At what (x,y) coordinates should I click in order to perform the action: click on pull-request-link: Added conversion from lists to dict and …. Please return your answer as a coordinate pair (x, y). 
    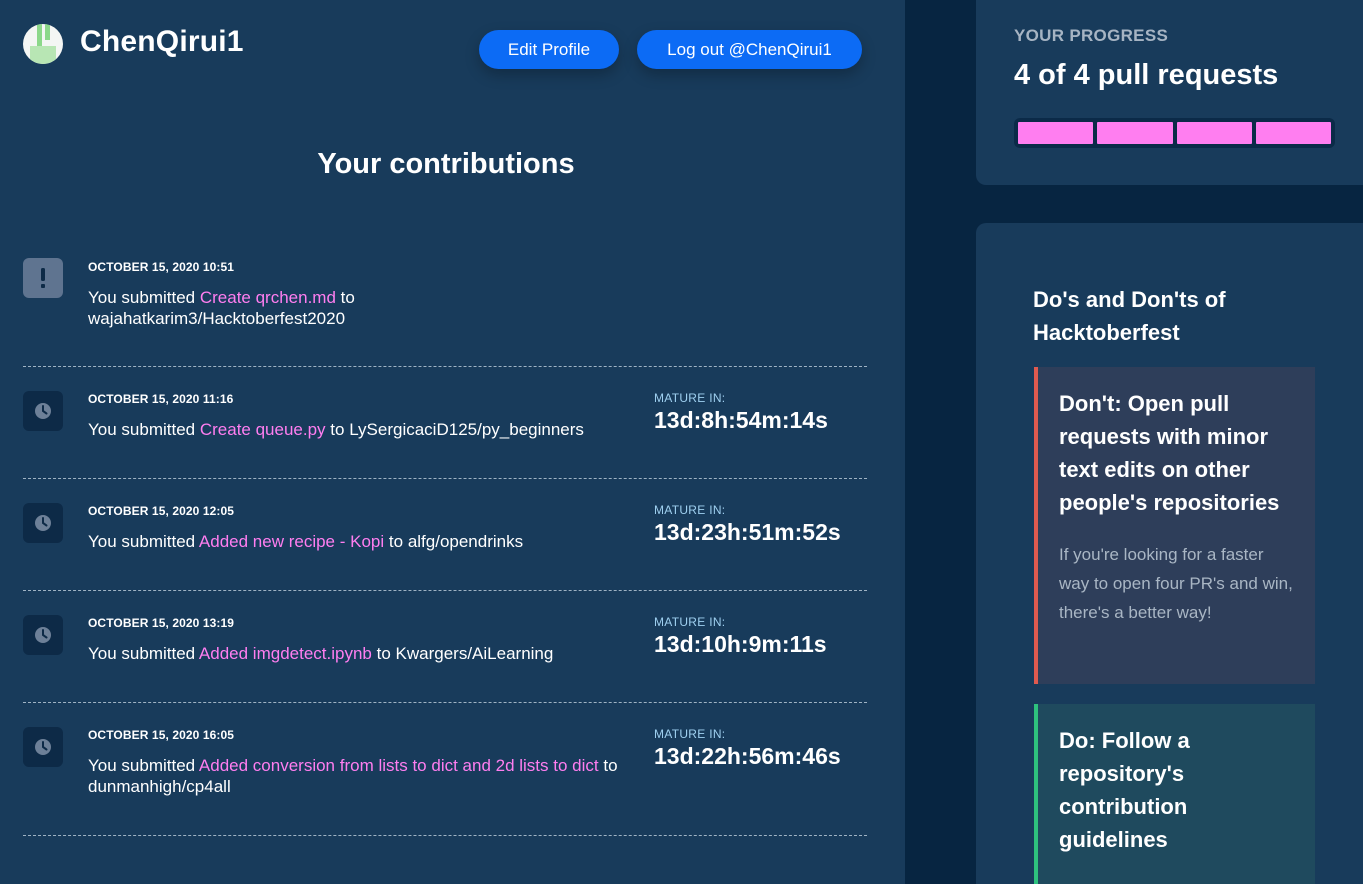
    Looking at the image, I should click on (399, 765).